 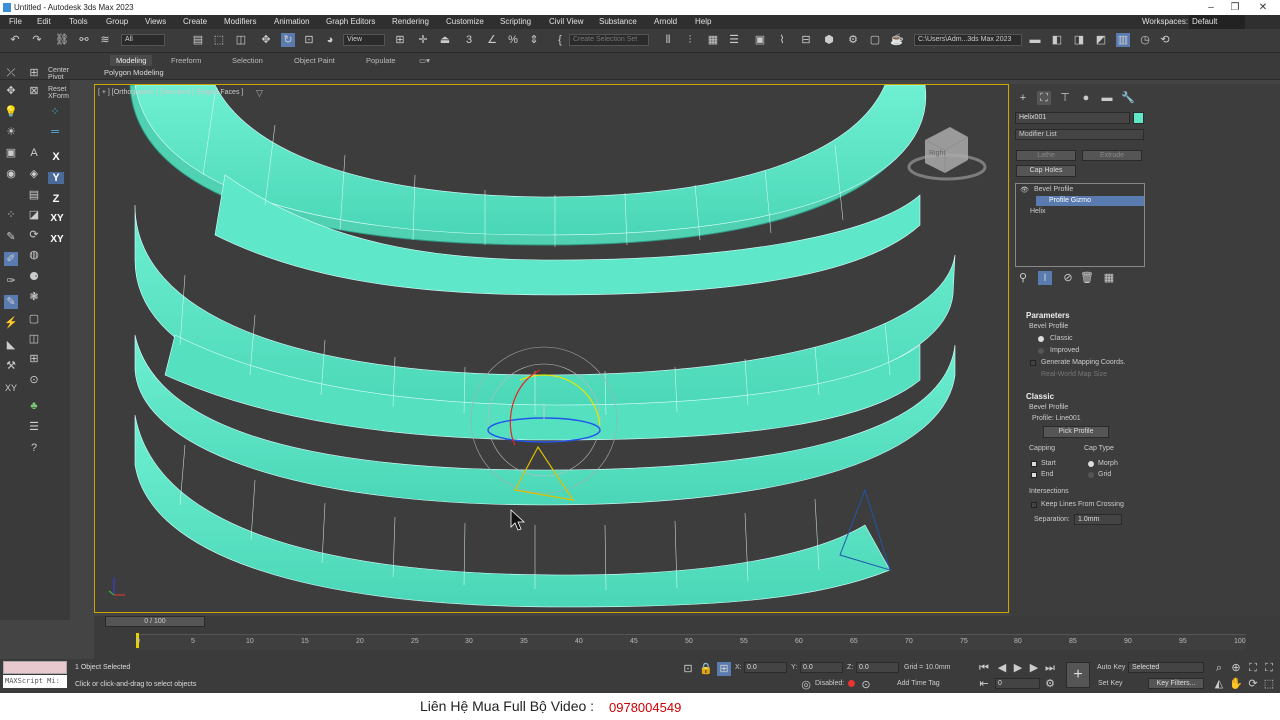 I want to click on project-path-dropdown: C:\Users\Adm...3ds Max 2023, so click(x=968, y=40).